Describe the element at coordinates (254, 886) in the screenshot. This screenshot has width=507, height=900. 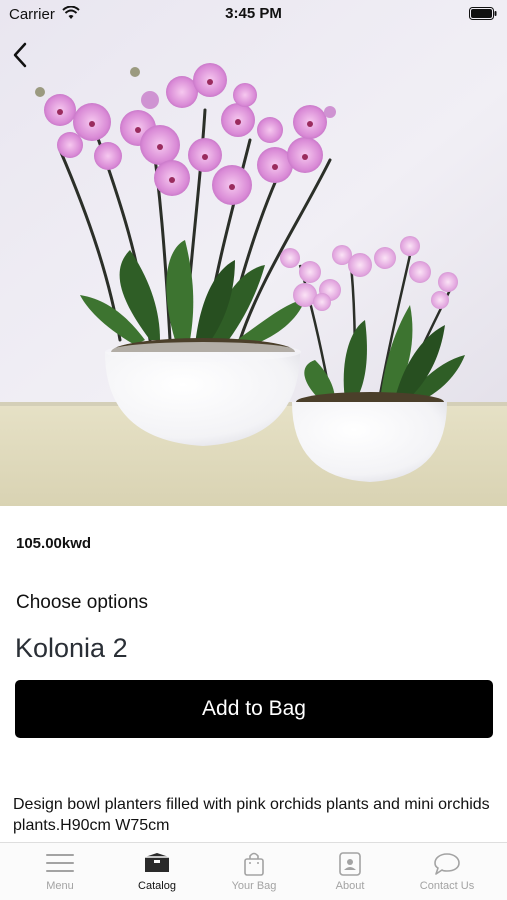
I see `tab-label: Your Bag` at that location.